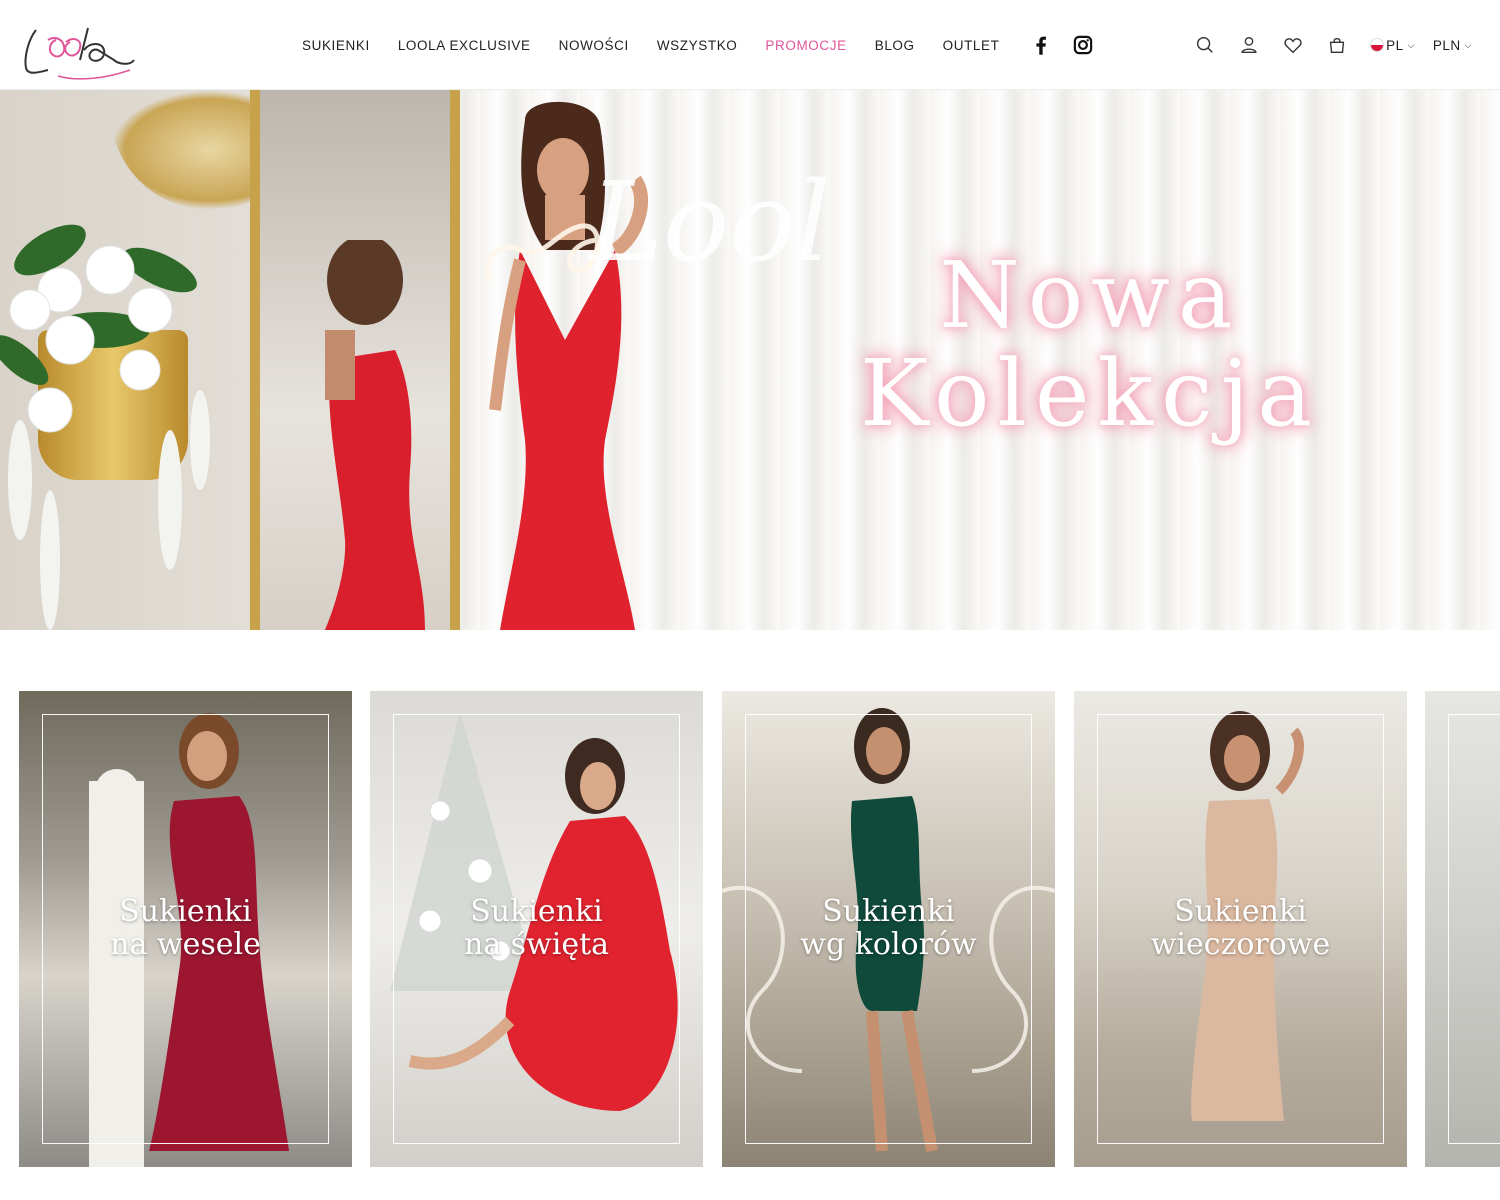 Image resolution: width=1500 pixels, height=1200 pixels. Describe the element at coordinates (1446, 45) in the screenshot. I see `currency-label: PLN` at that location.